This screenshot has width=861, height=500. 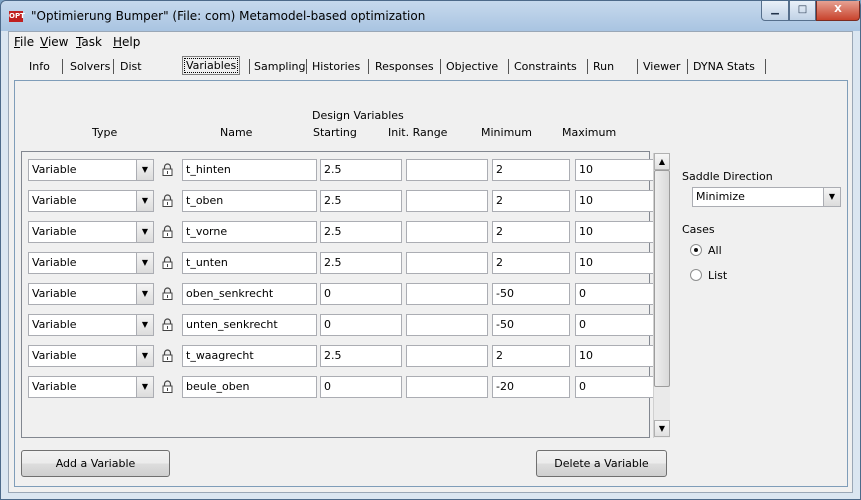 What do you see at coordinates (249, 201) in the screenshot?
I see `name-field: t_oben` at bounding box center [249, 201].